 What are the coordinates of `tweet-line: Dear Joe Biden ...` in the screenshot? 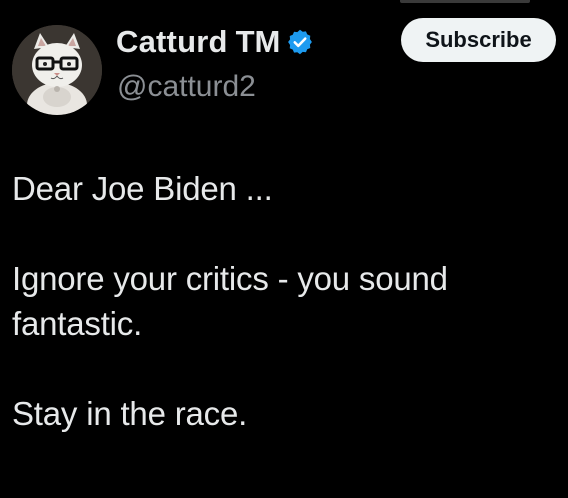 It's located at (142, 188).